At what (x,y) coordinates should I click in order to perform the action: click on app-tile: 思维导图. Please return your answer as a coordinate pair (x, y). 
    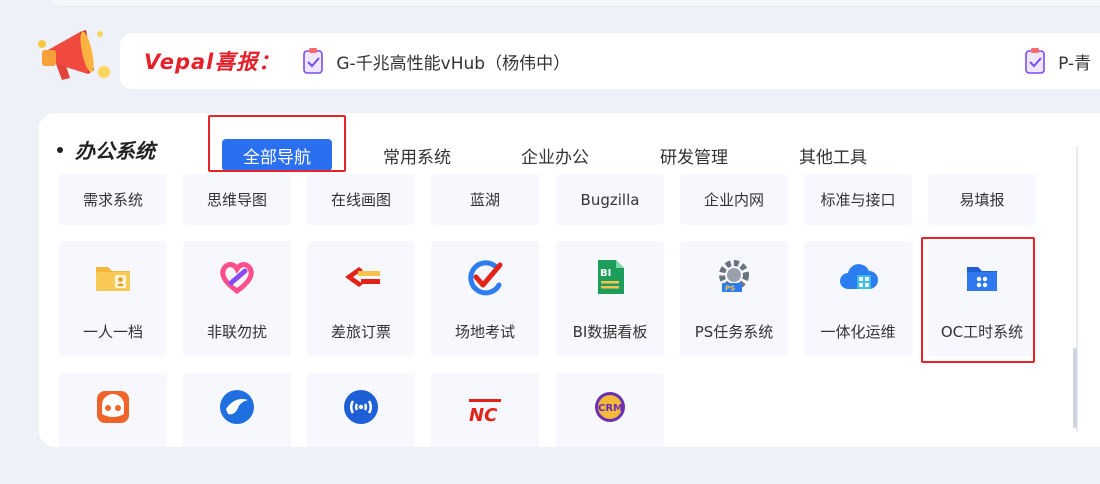
    Looking at the image, I should click on (237, 199).